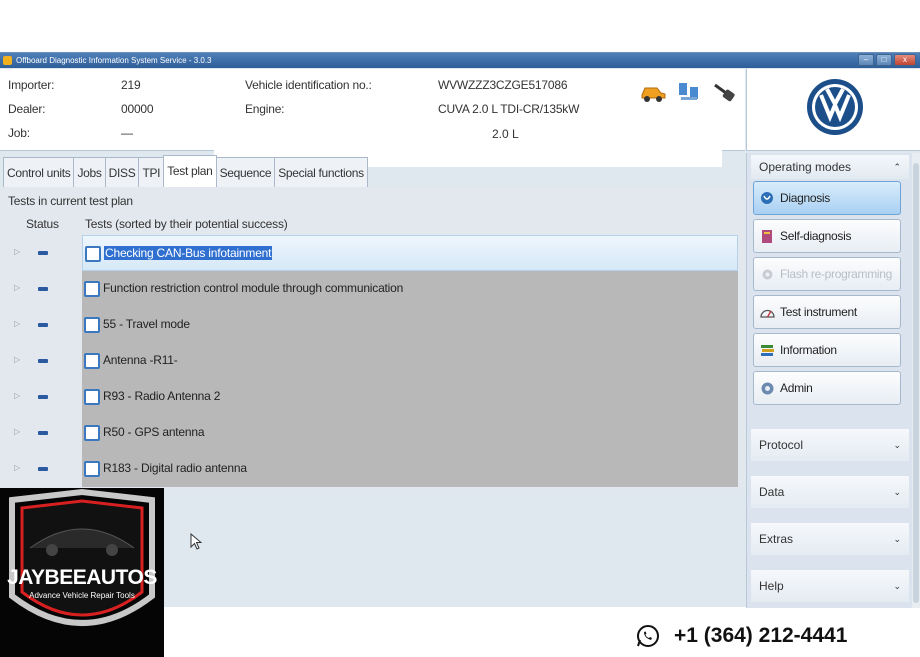  Describe the element at coordinates (761, 635) in the screenshot. I see `phone-number: +1 (364) 212-4441` at that location.